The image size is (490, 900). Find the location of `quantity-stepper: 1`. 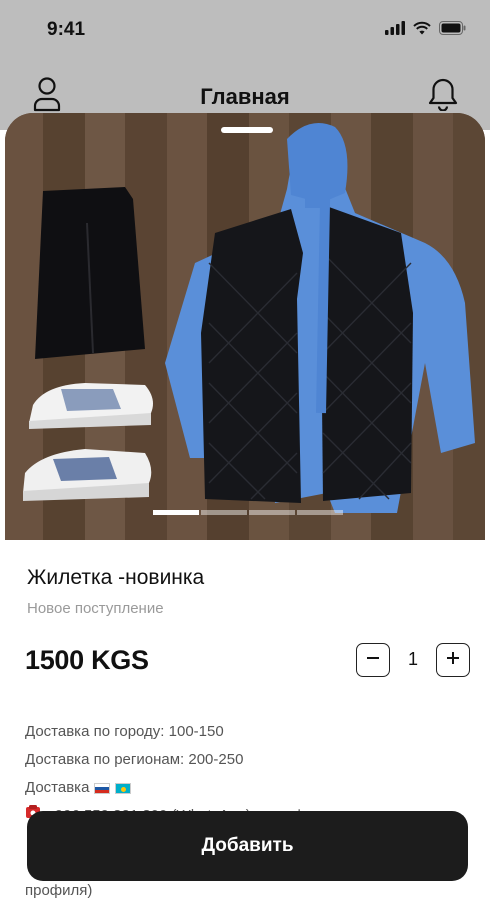

quantity-stepper: 1 is located at coordinates (413, 661).